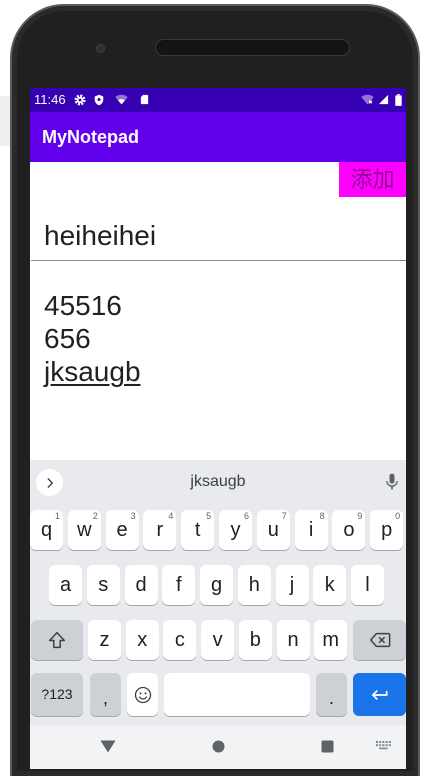  What do you see at coordinates (160, 530) in the screenshot?
I see `key-r: r4` at bounding box center [160, 530].